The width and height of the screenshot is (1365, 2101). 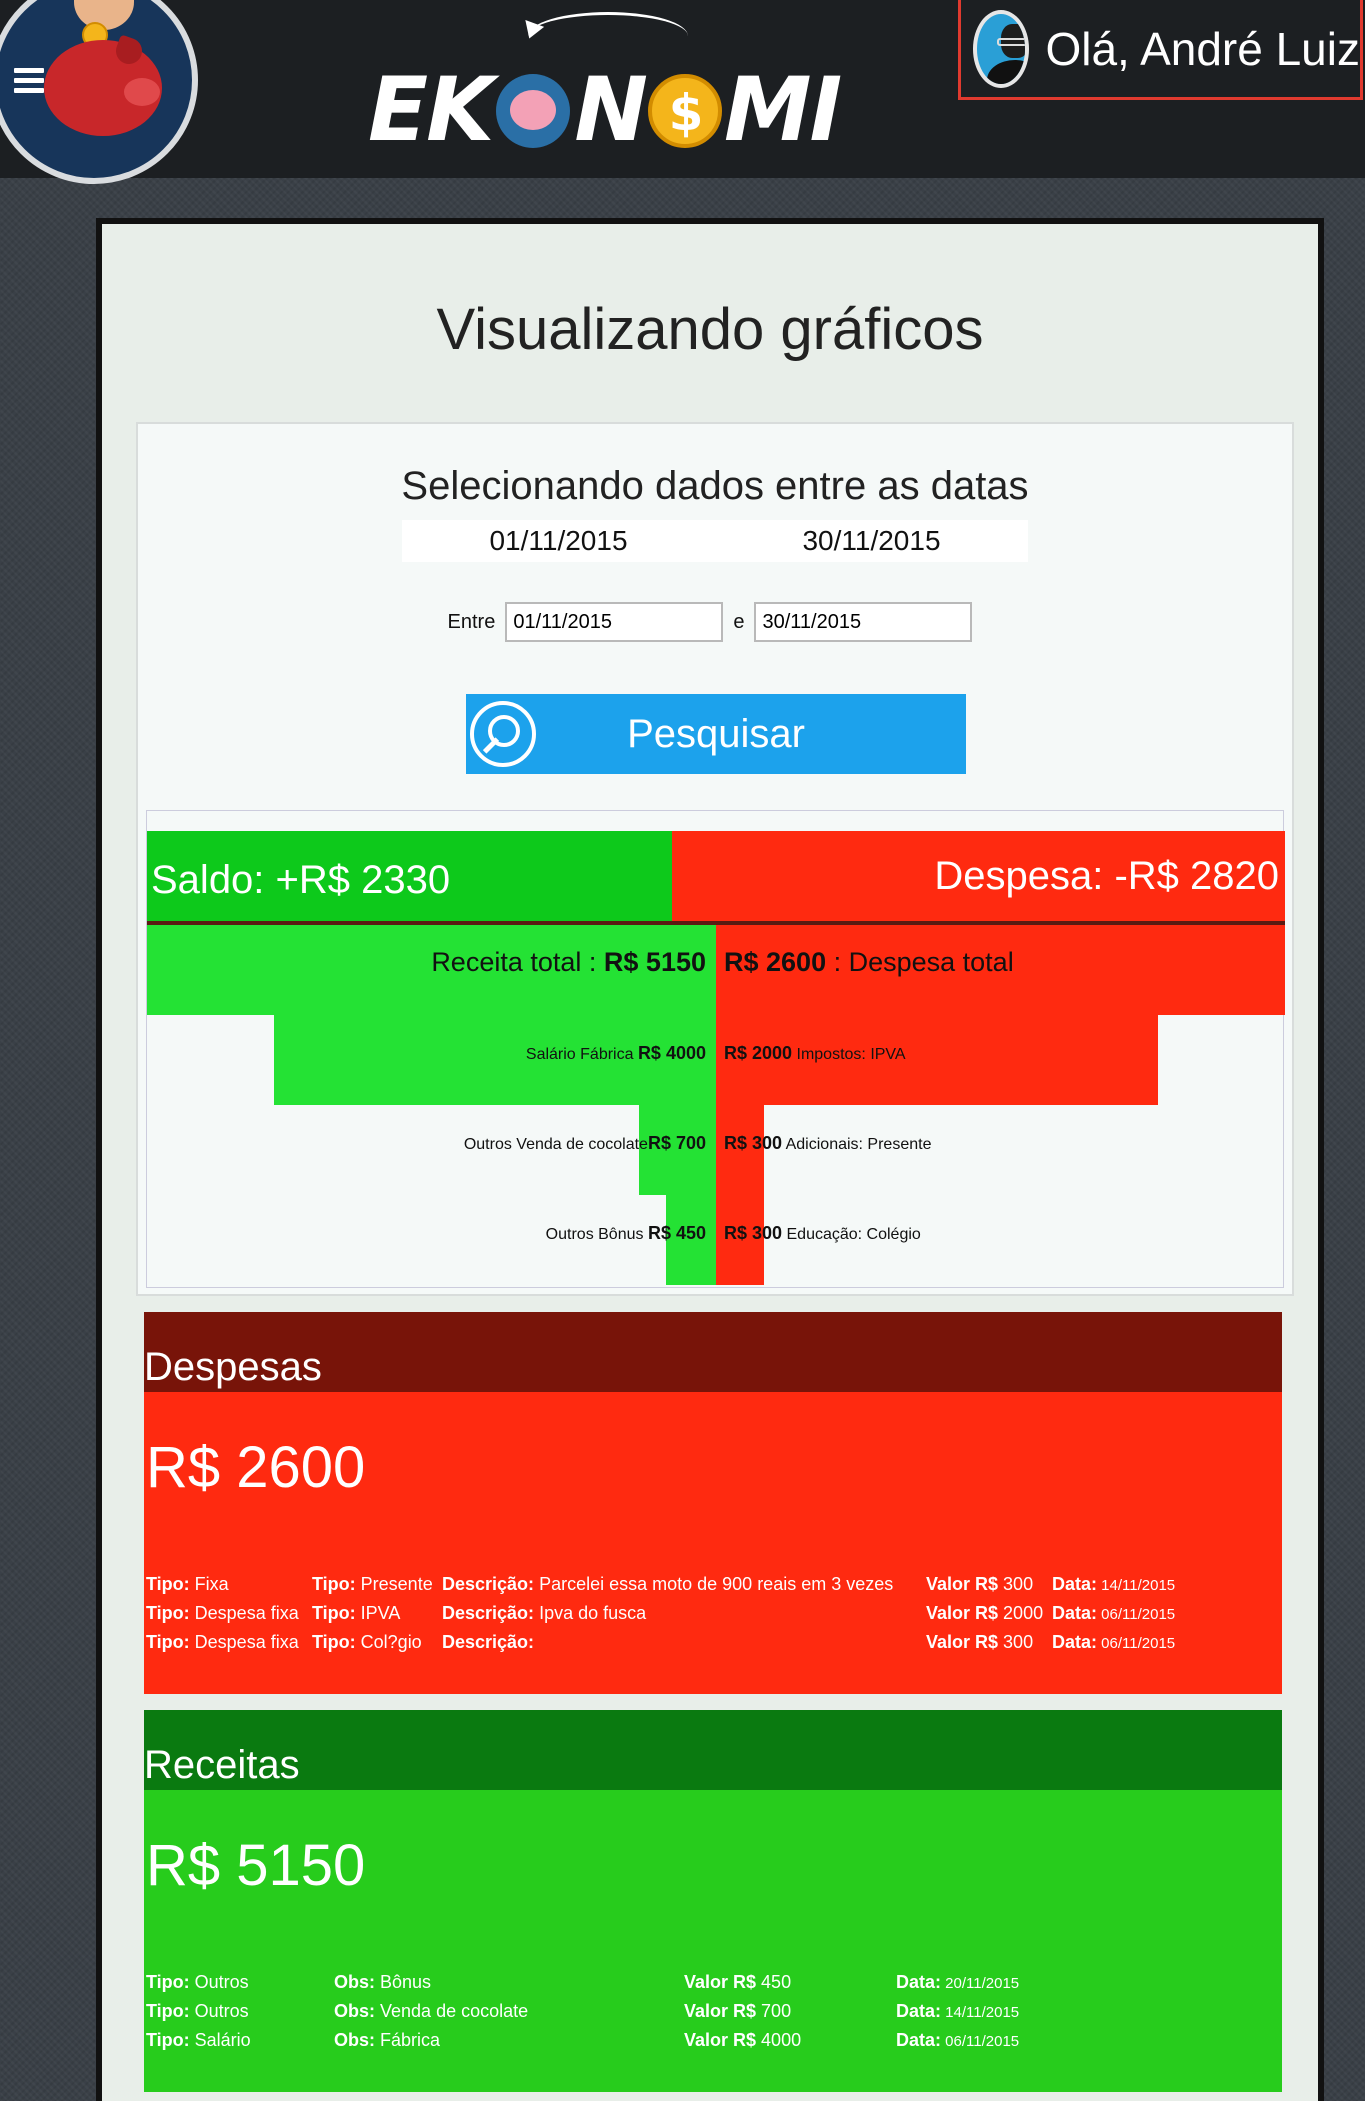 What do you see at coordinates (222, 1765) in the screenshot?
I see `receitas-heading: Receitas` at bounding box center [222, 1765].